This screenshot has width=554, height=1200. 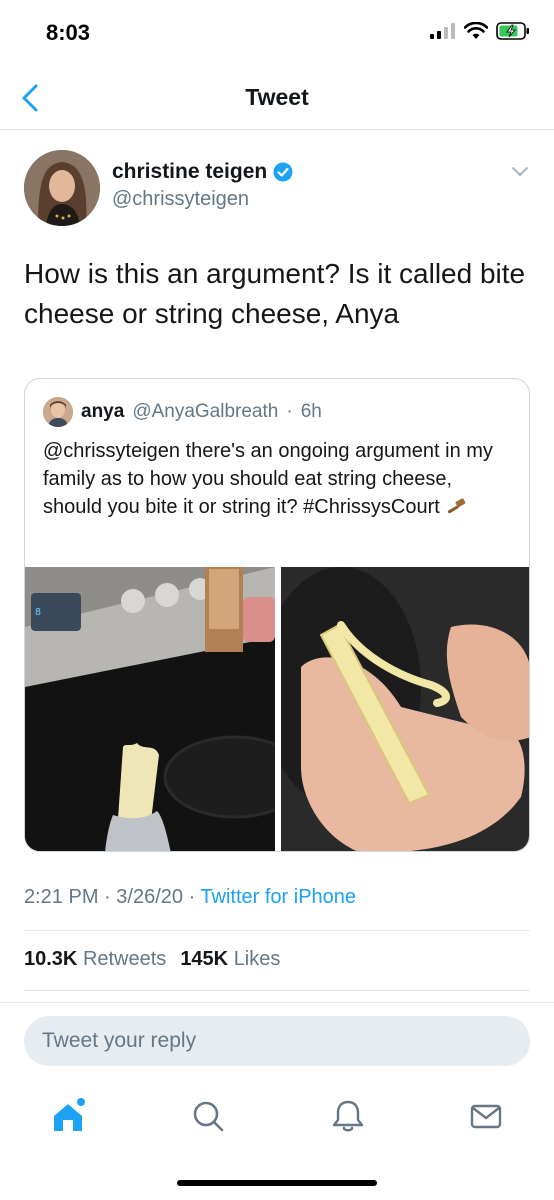 I want to click on status-icons, so click(x=480, y=31).